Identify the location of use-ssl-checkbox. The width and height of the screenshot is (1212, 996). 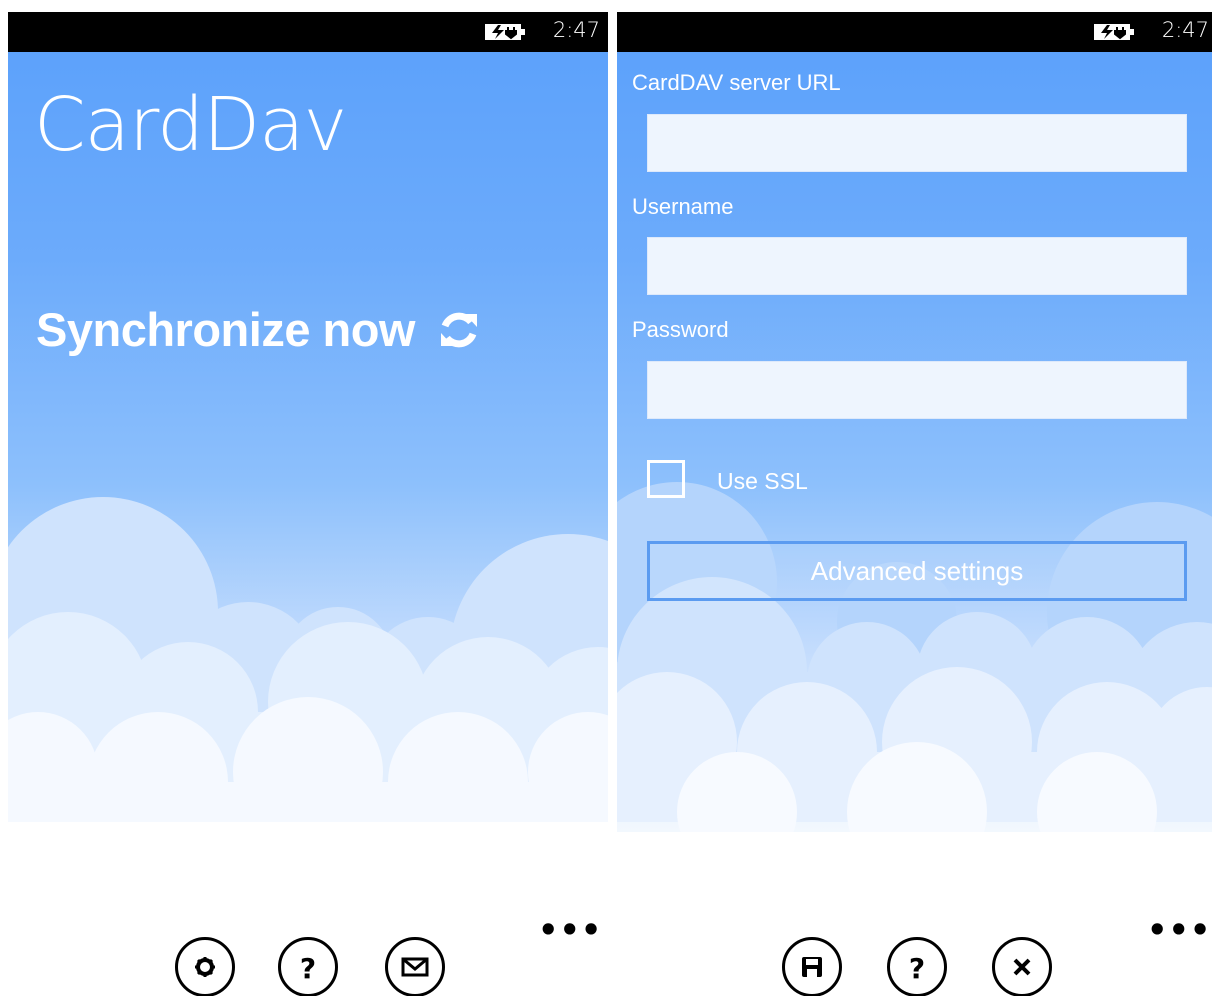
(666, 479).